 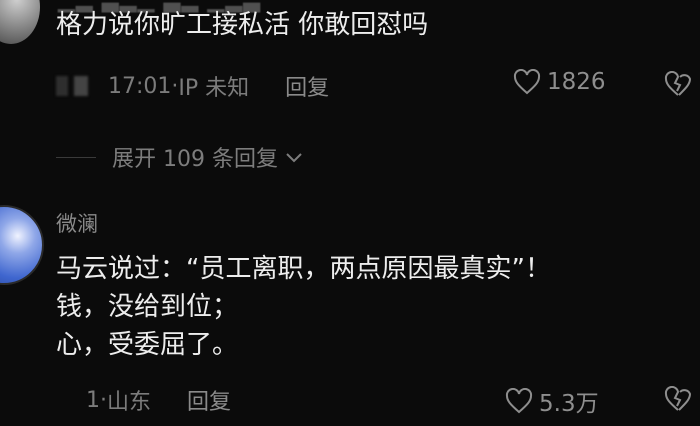 What do you see at coordinates (129, 402) in the screenshot?
I see `comment-ip: 山东` at bounding box center [129, 402].